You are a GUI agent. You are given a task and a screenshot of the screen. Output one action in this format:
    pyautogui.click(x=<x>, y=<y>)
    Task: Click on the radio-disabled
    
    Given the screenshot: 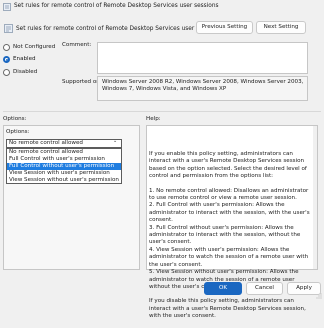 What is the action you would take?
    pyautogui.click(x=6, y=72)
    